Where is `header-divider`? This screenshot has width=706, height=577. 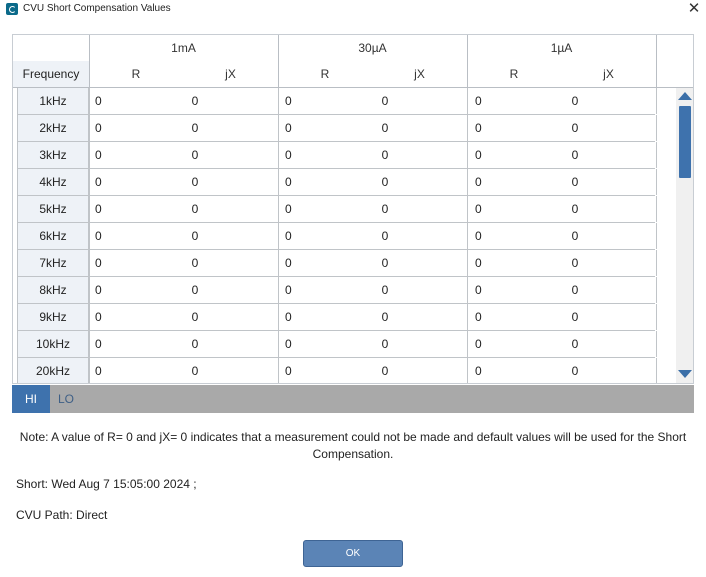
header-divider is located at coordinates (656, 61).